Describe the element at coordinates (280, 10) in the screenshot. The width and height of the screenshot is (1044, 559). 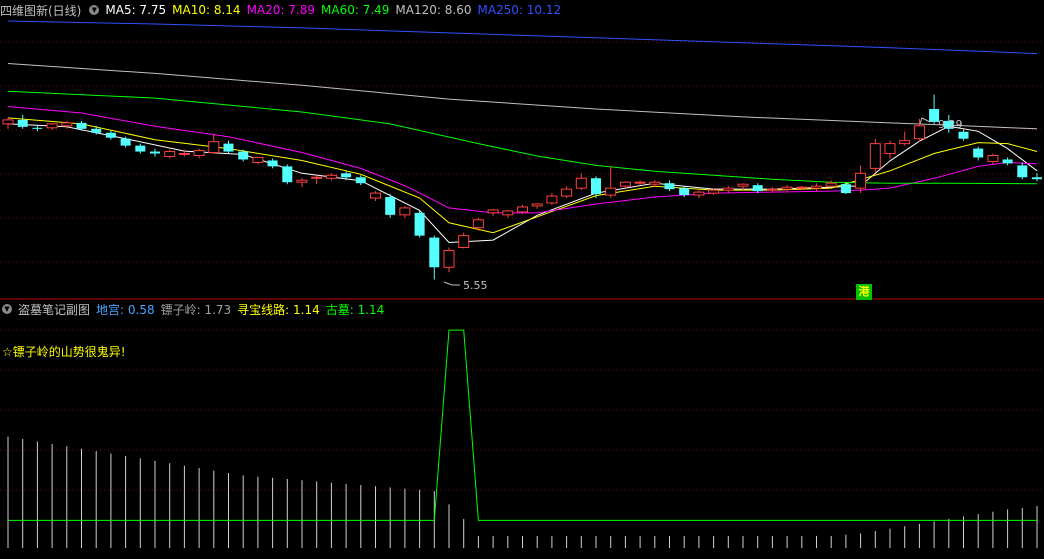
I see `legend-item: MA20: 7.89` at that location.